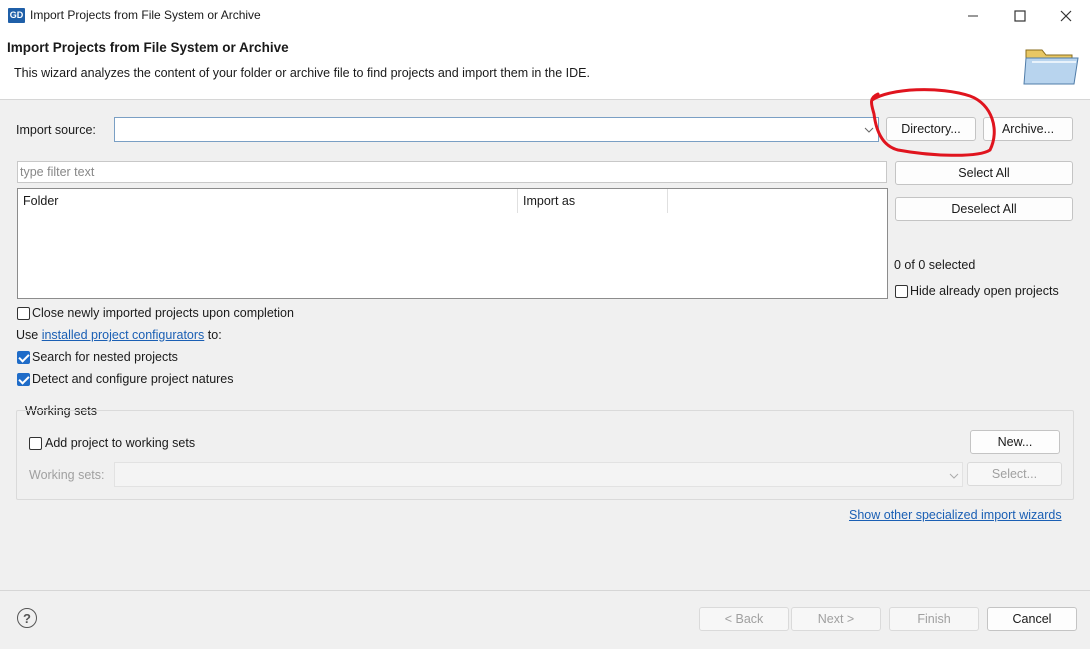  What do you see at coordinates (67, 475) in the screenshot?
I see `working-sets-label: Working sets:` at bounding box center [67, 475].